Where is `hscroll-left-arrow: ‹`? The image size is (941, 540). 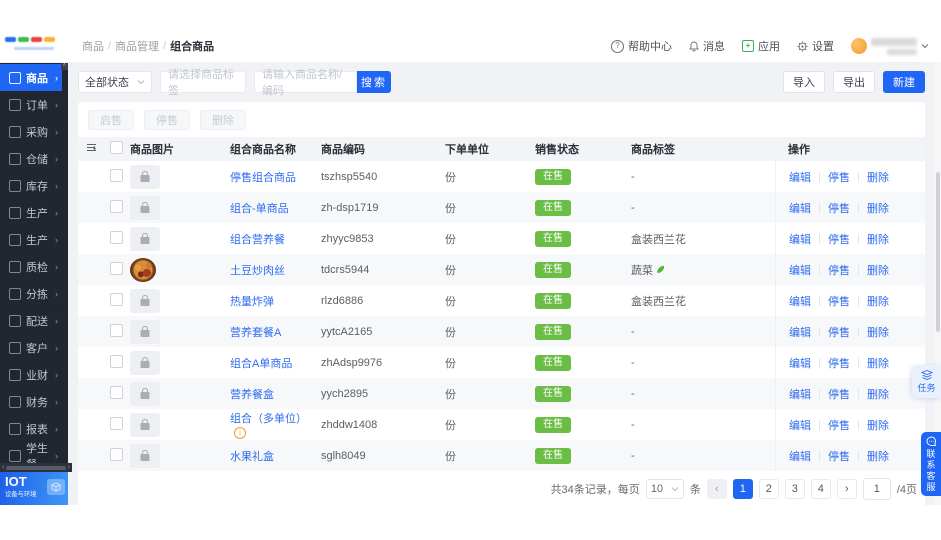
hscroll-left-arrow: ‹ is located at coordinates (3, 467).